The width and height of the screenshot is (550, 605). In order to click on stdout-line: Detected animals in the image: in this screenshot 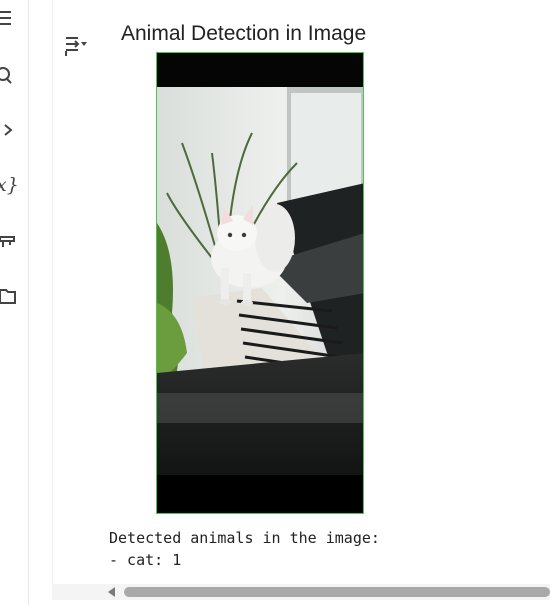, I will do `click(244, 538)`.